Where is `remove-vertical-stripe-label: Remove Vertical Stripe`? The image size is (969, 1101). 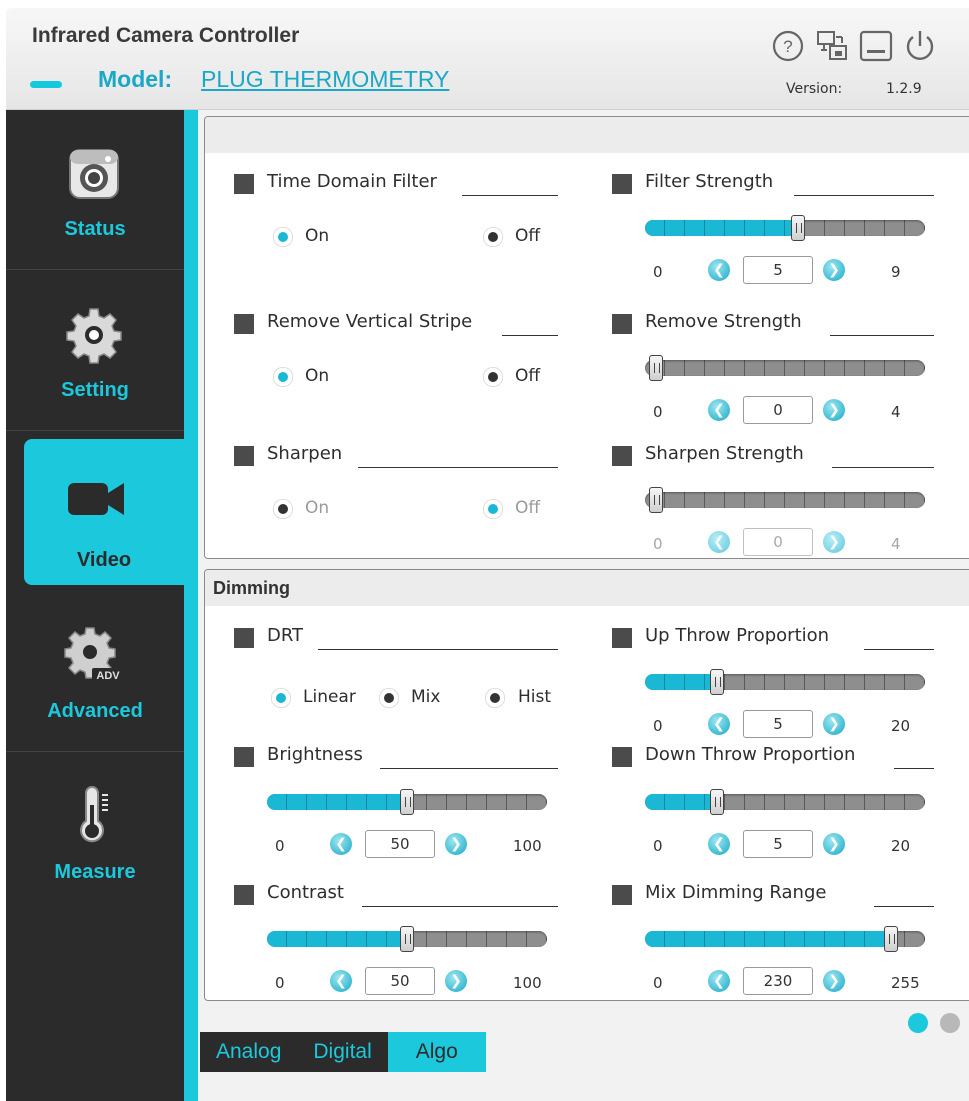
remove-vertical-stripe-label: Remove Vertical Stripe is located at coordinates (370, 321).